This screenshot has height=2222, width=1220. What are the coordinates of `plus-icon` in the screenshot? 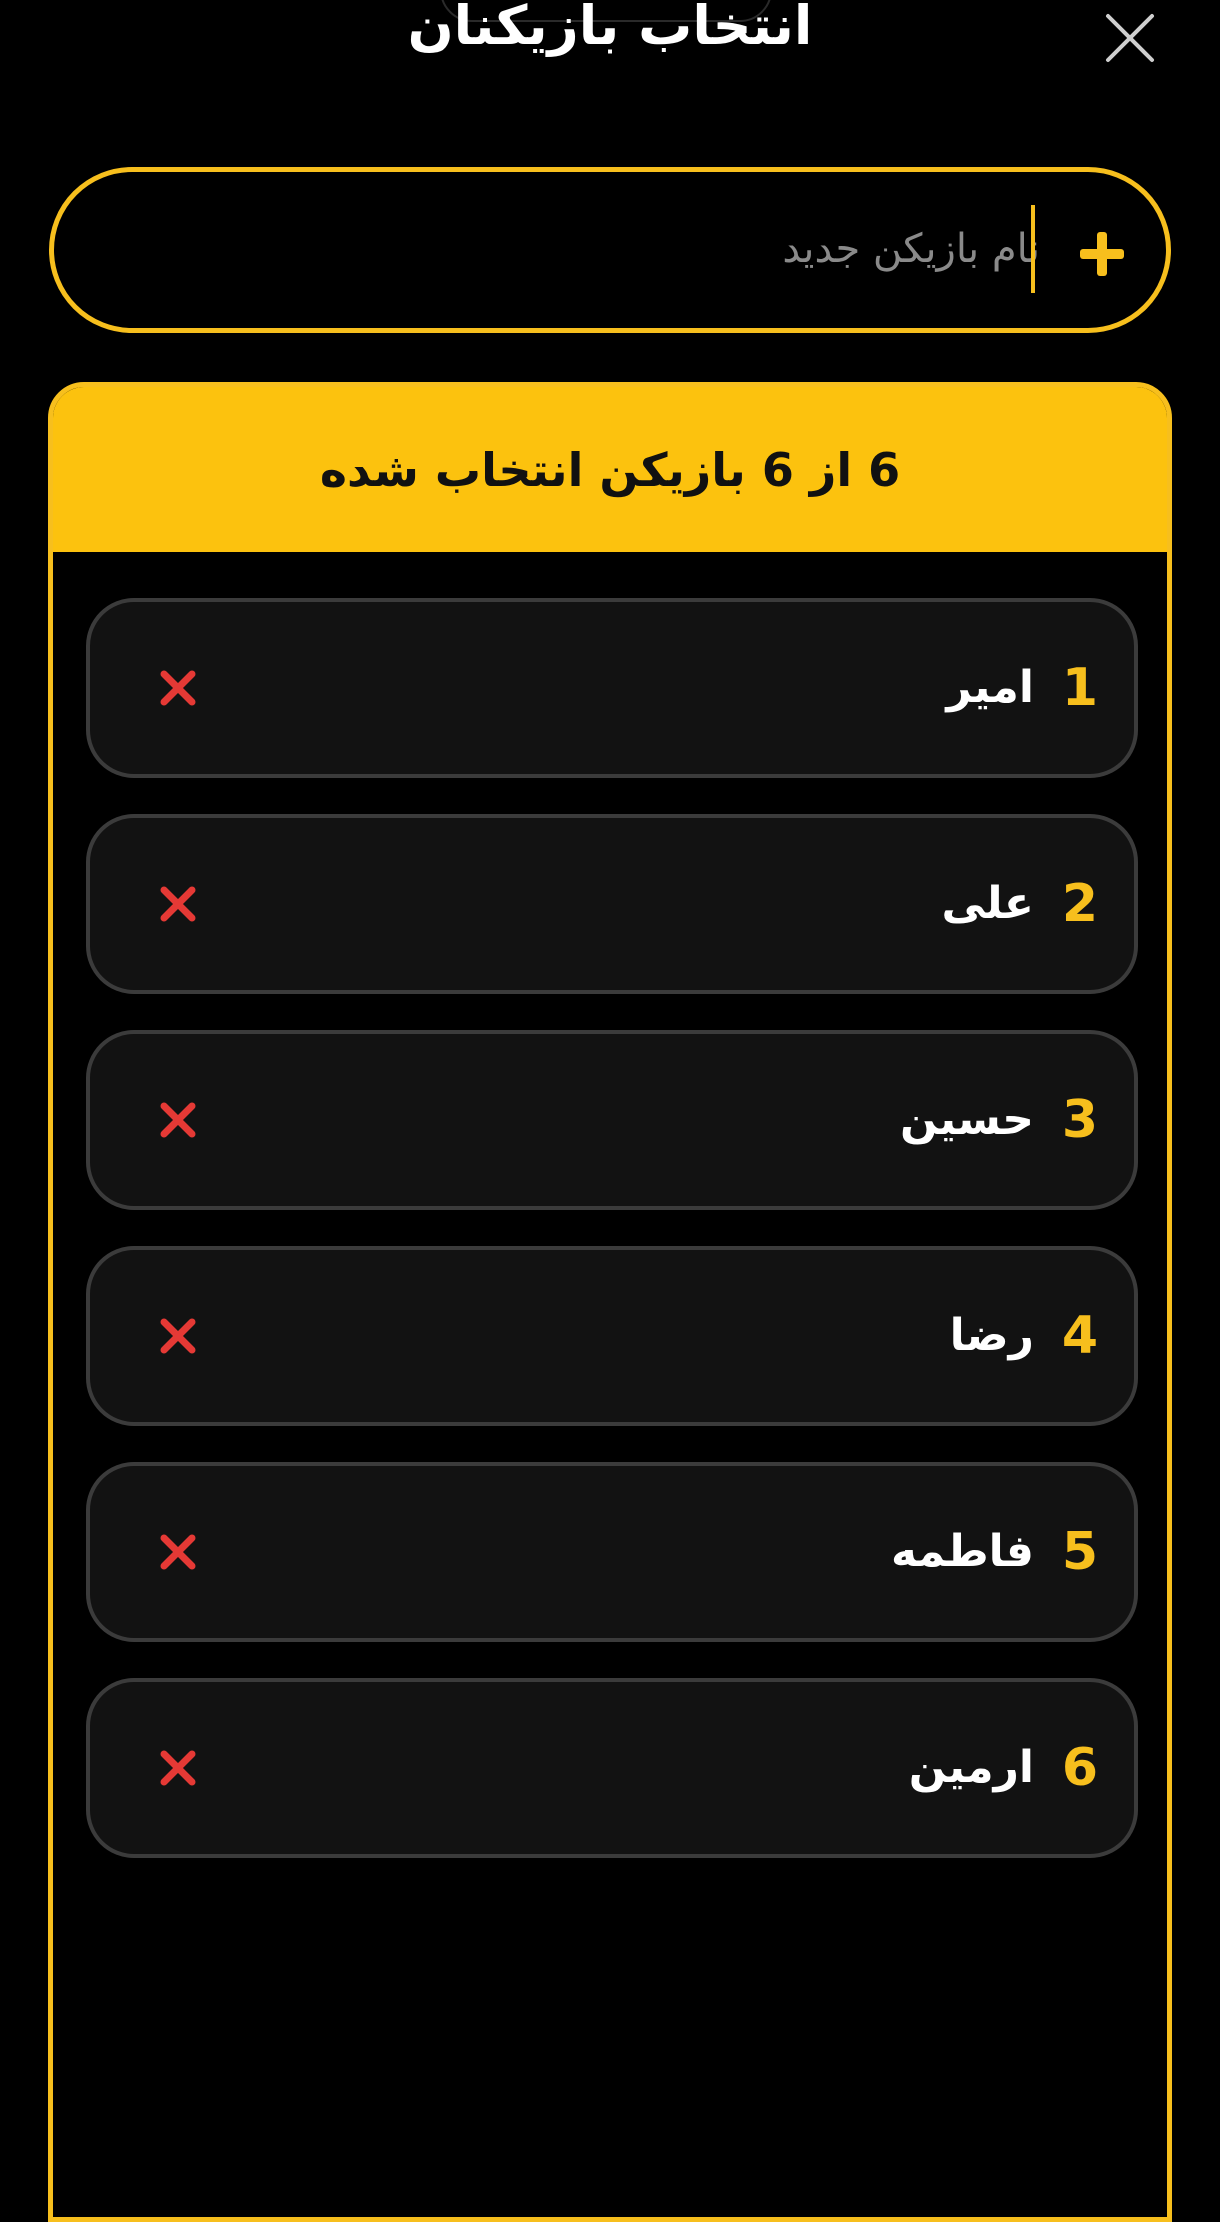 It's located at (1102, 254).